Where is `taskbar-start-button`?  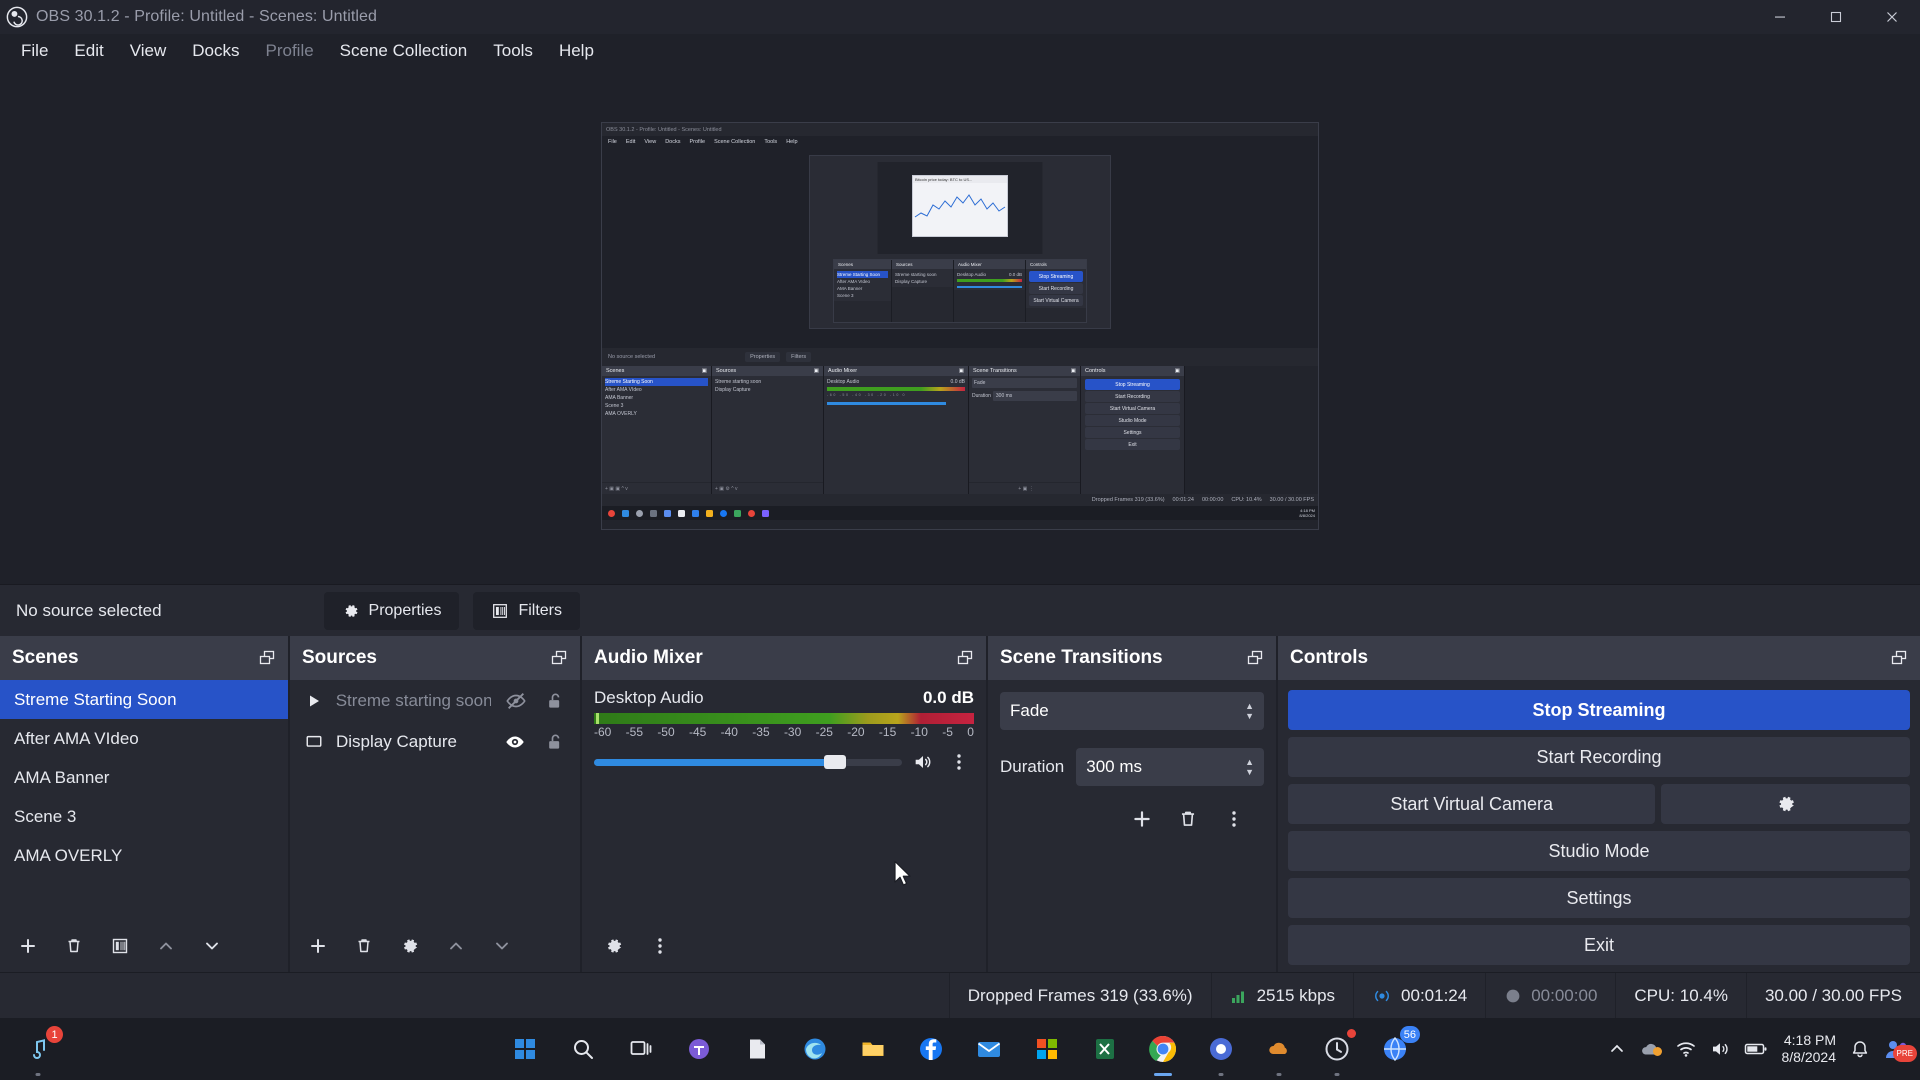
taskbar-start-button is located at coordinates (525, 1049).